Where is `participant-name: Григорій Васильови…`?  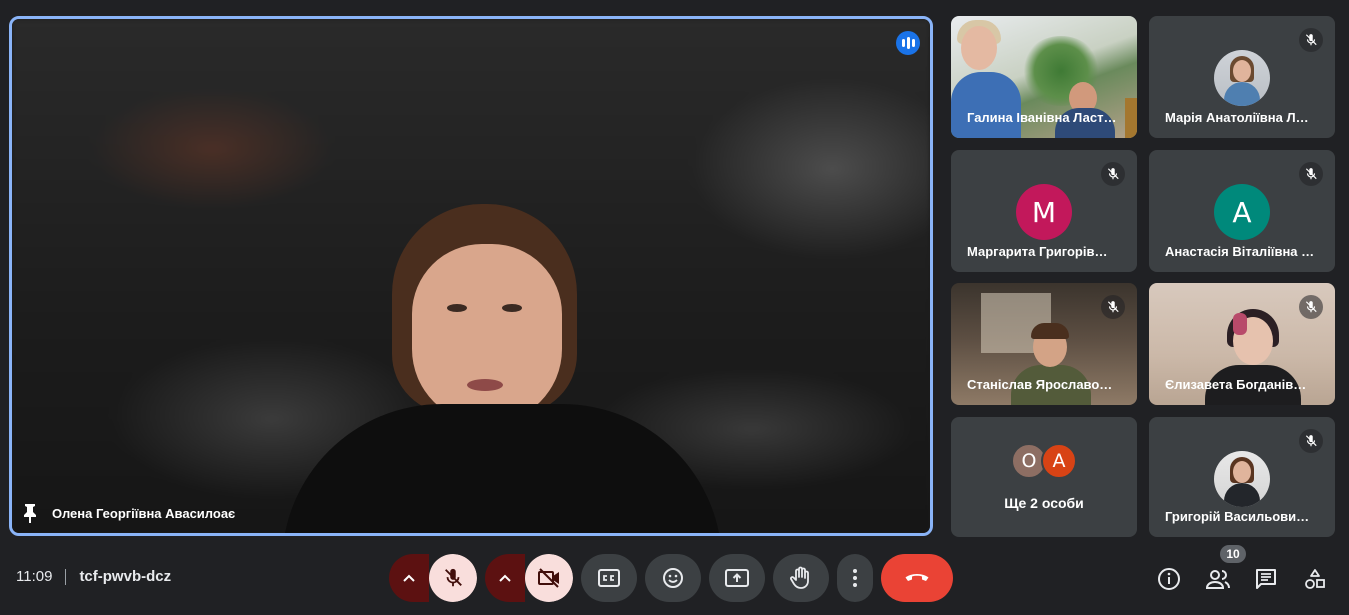 participant-name: Григорій Васильови… is located at coordinates (1237, 516).